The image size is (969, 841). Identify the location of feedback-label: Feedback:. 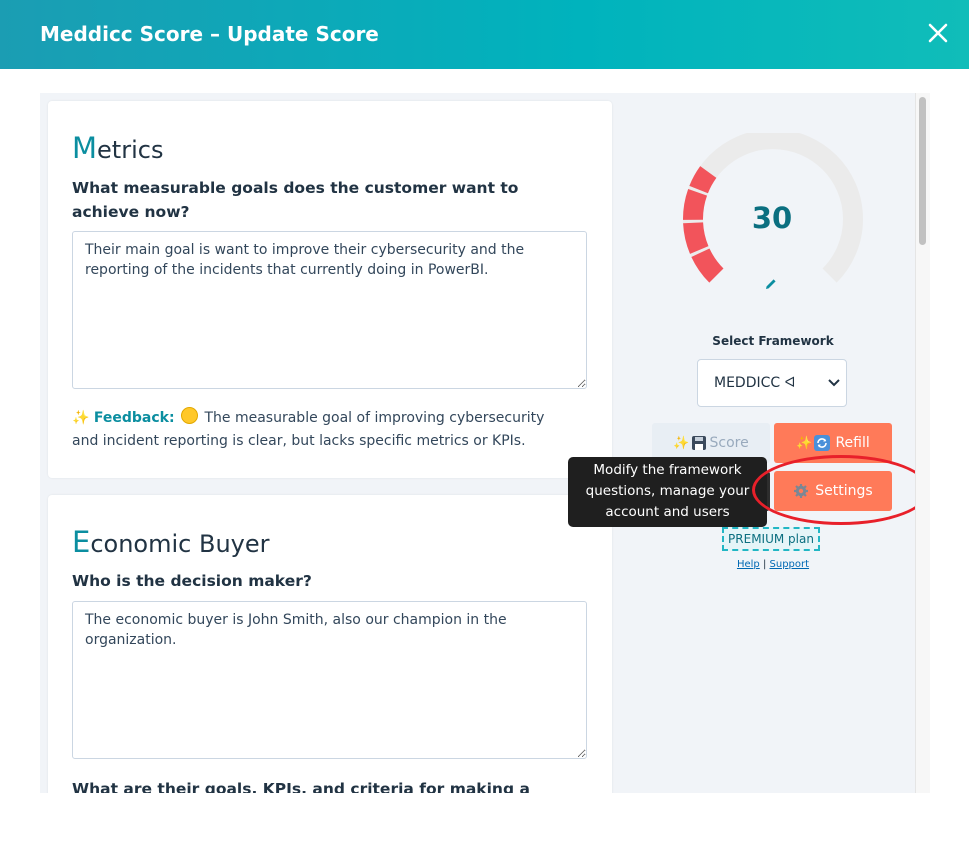
(134, 418).